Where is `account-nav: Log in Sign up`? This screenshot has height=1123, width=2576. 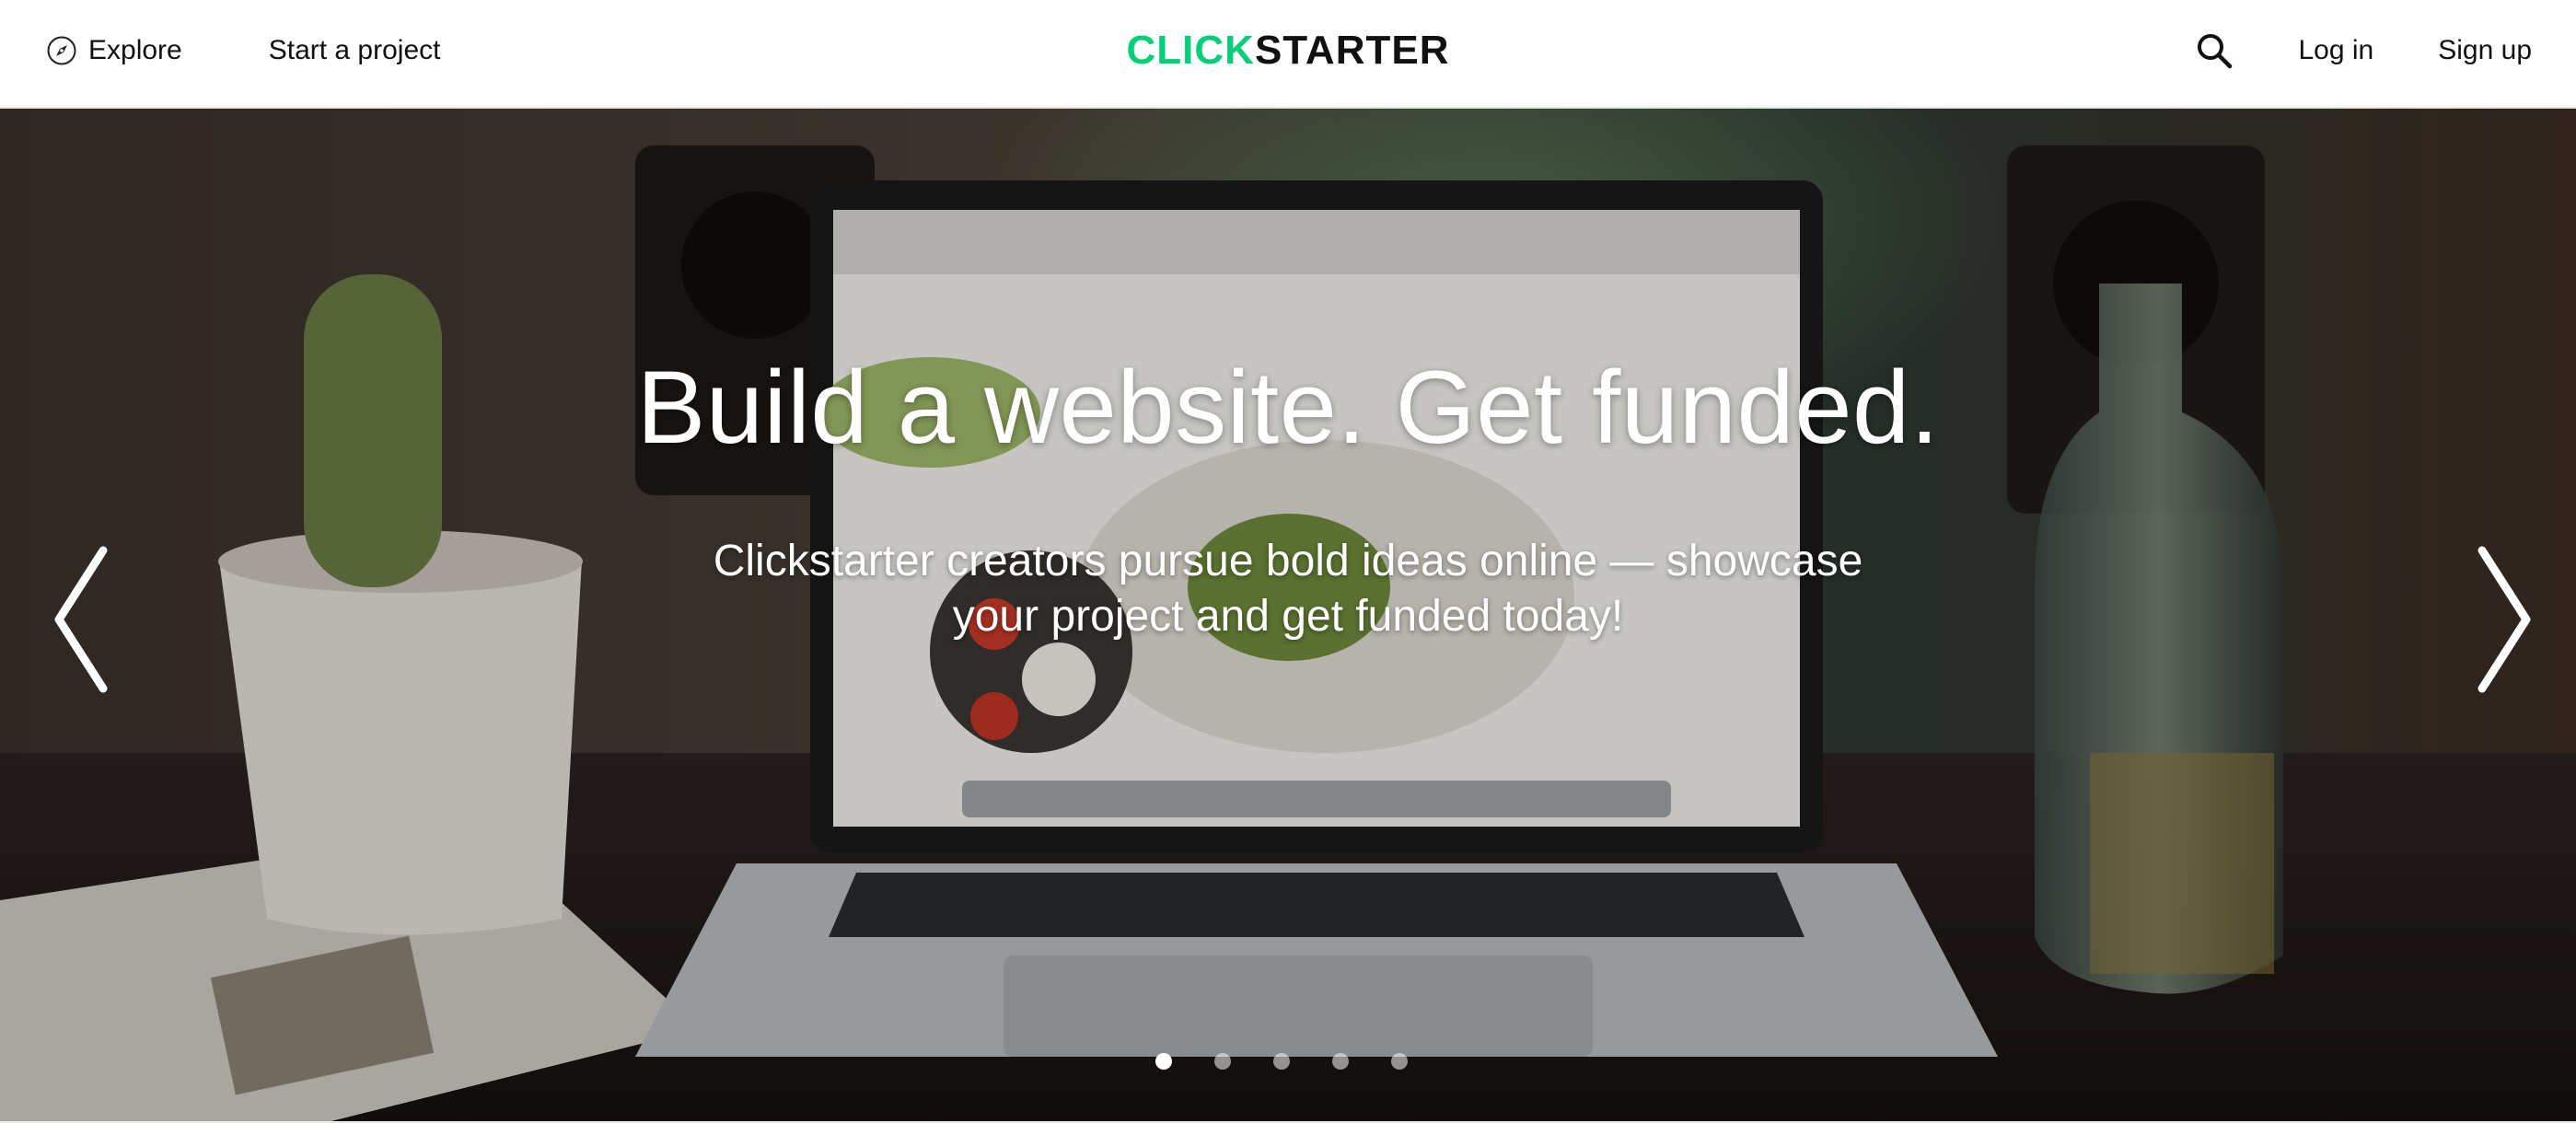 account-nav: Log in Sign up is located at coordinates (2363, 51).